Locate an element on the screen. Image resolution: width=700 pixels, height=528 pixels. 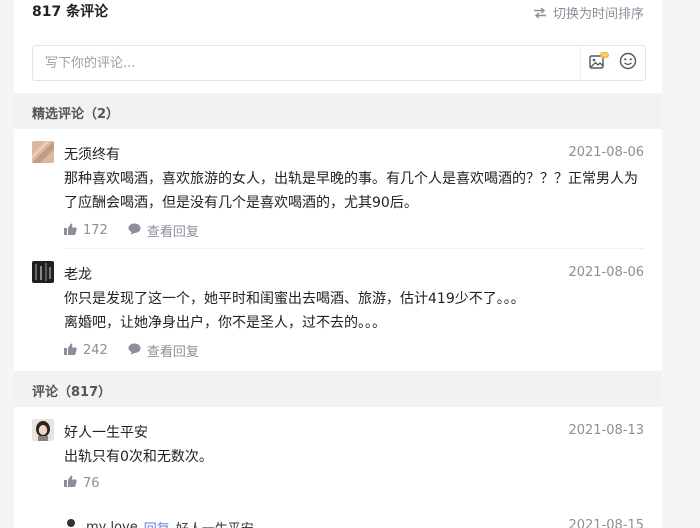
comment-username: 无须终有 is located at coordinates (92, 154).